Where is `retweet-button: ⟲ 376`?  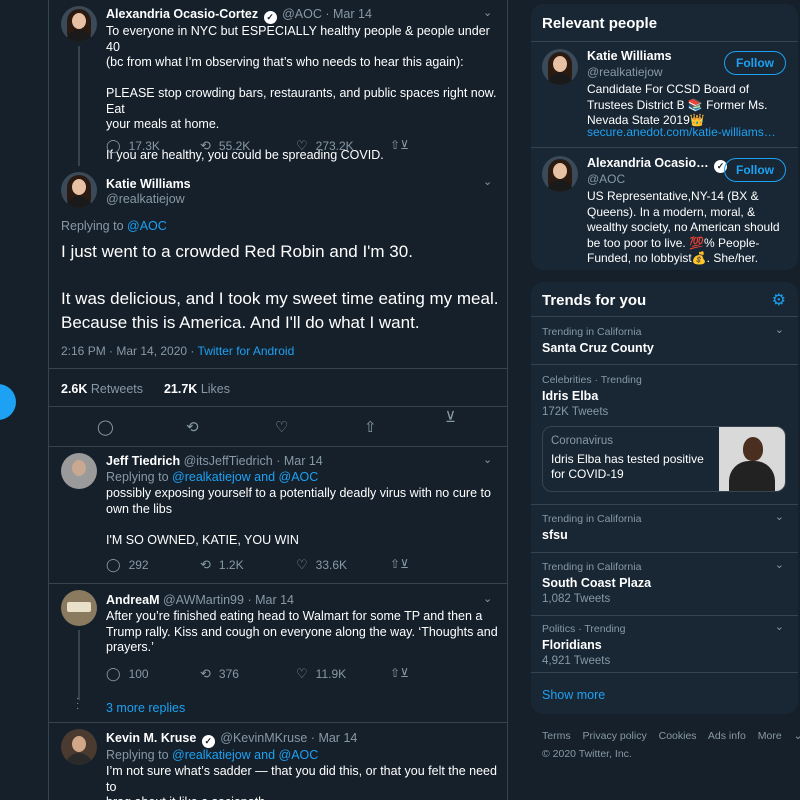 retweet-button: ⟲ 376 is located at coordinates (219, 674).